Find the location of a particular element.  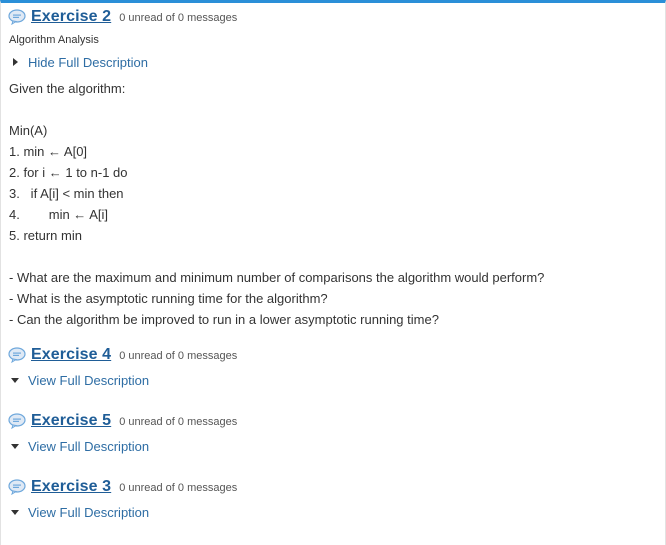

toggle-label: Hide Full Description is located at coordinates (88, 62).